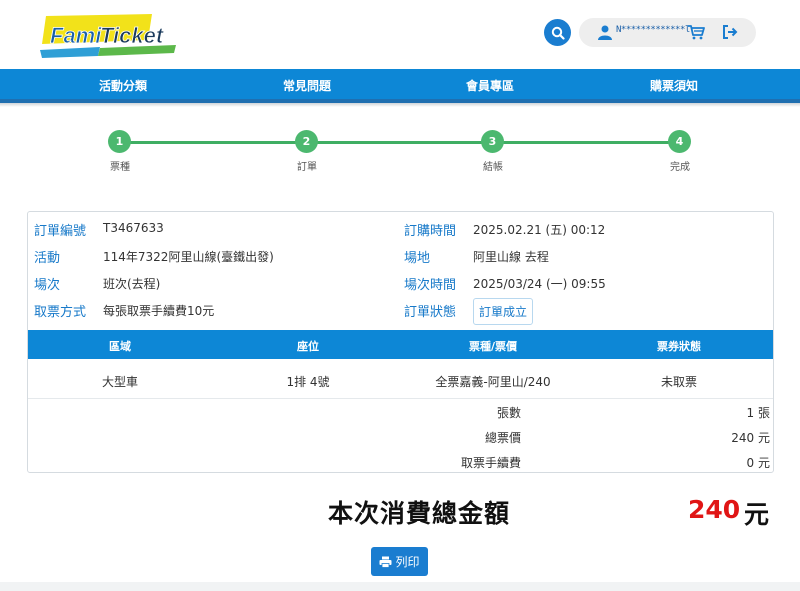 The width and height of the screenshot is (800, 591). I want to click on summary-price-value: 240 元, so click(750, 438).